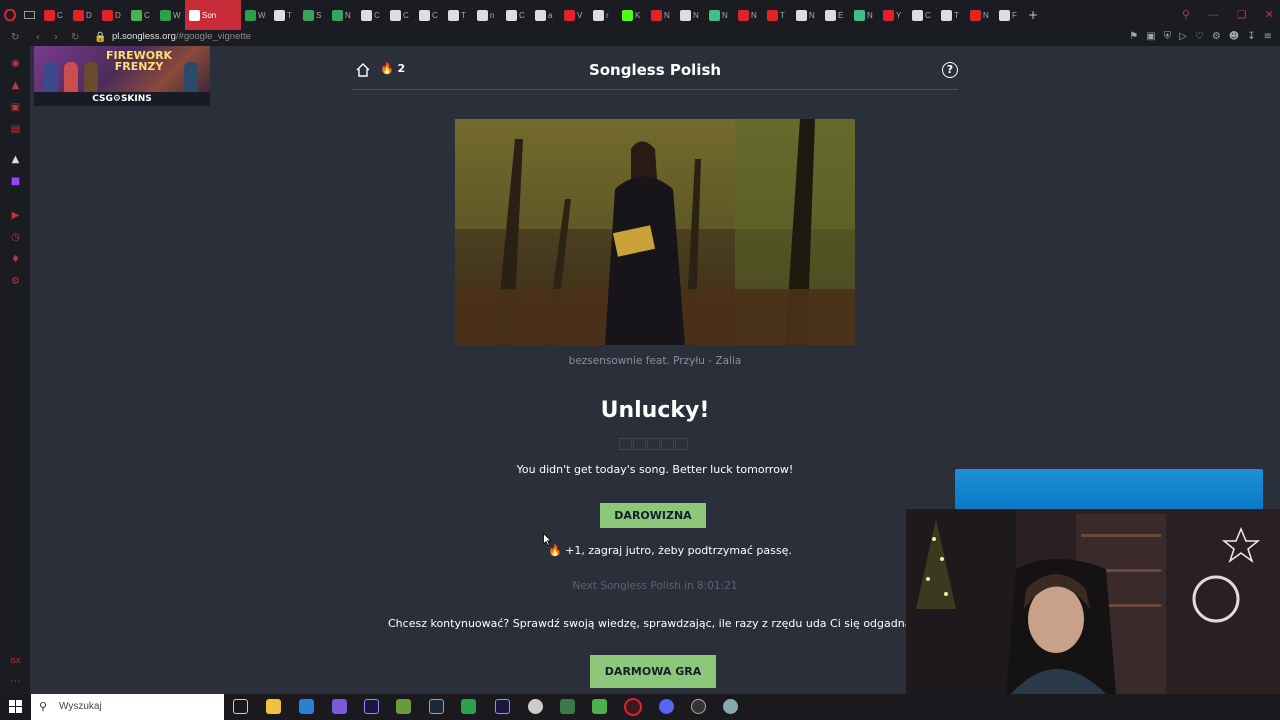 This screenshot has width=1280, height=720. I want to click on notepad-icon, so click(468, 706).